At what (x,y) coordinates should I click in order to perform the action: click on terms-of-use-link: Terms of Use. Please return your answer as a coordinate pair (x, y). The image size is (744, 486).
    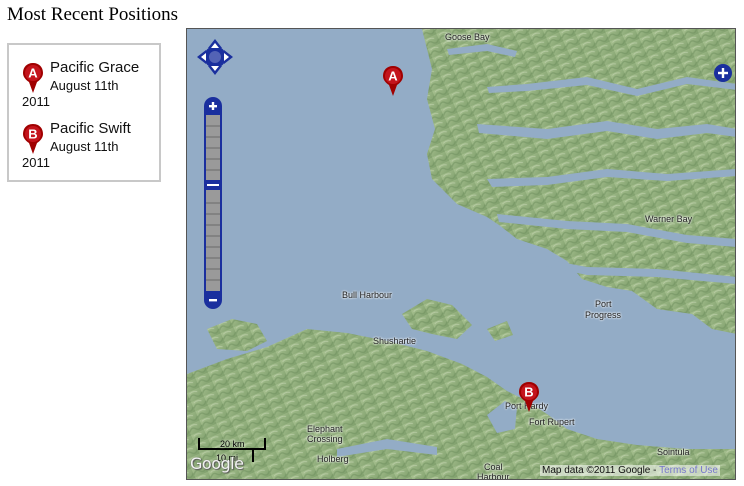
    Looking at the image, I should click on (688, 470).